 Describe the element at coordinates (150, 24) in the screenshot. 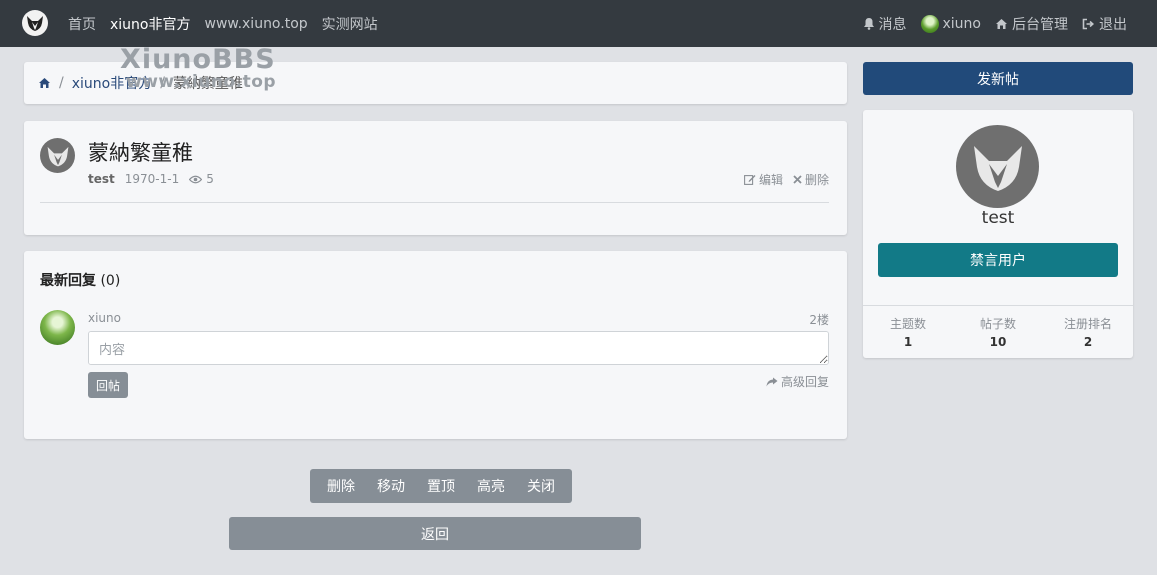

I see `nav-item-xiuno-unofficial: xiuno非官方` at that location.